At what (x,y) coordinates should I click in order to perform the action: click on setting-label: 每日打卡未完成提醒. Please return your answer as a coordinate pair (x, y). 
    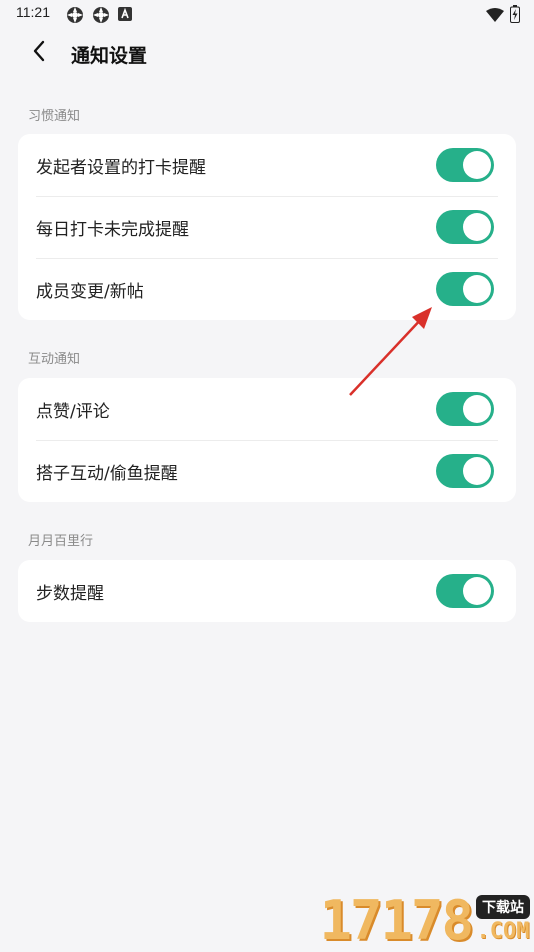
    Looking at the image, I should click on (112, 229).